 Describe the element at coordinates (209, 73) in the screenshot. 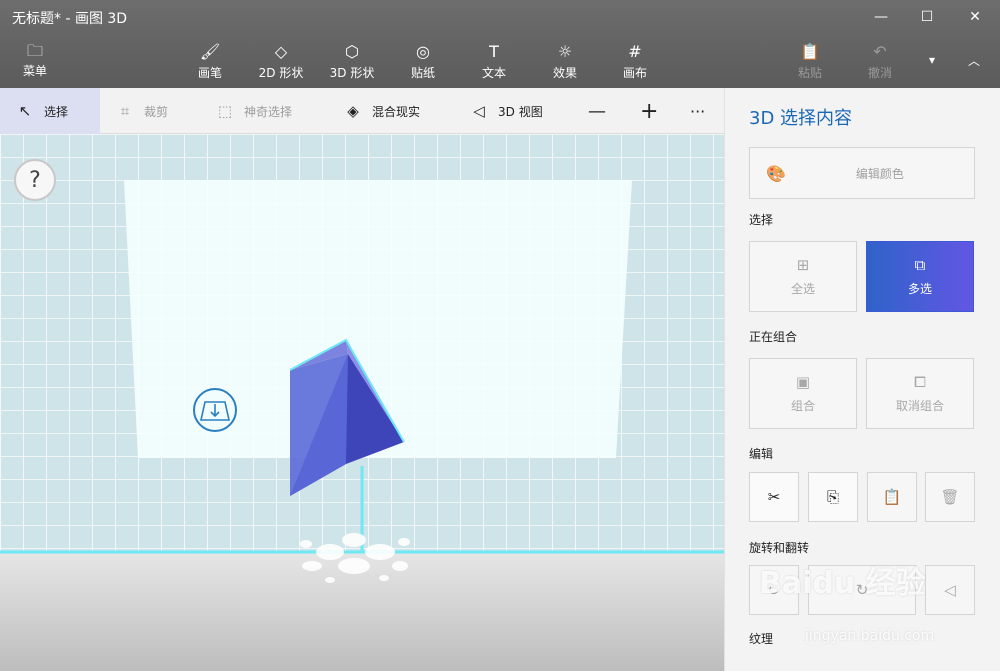

I see `tool-label: 画笔` at that location.